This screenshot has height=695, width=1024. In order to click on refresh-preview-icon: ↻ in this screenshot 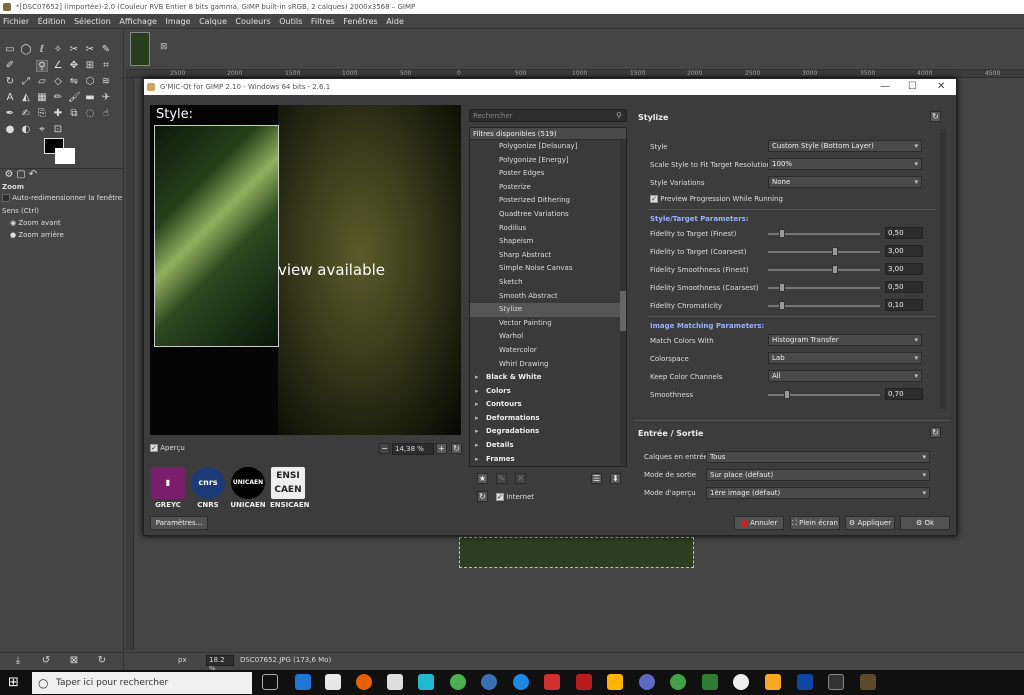, I will do `click(456, 448)`.